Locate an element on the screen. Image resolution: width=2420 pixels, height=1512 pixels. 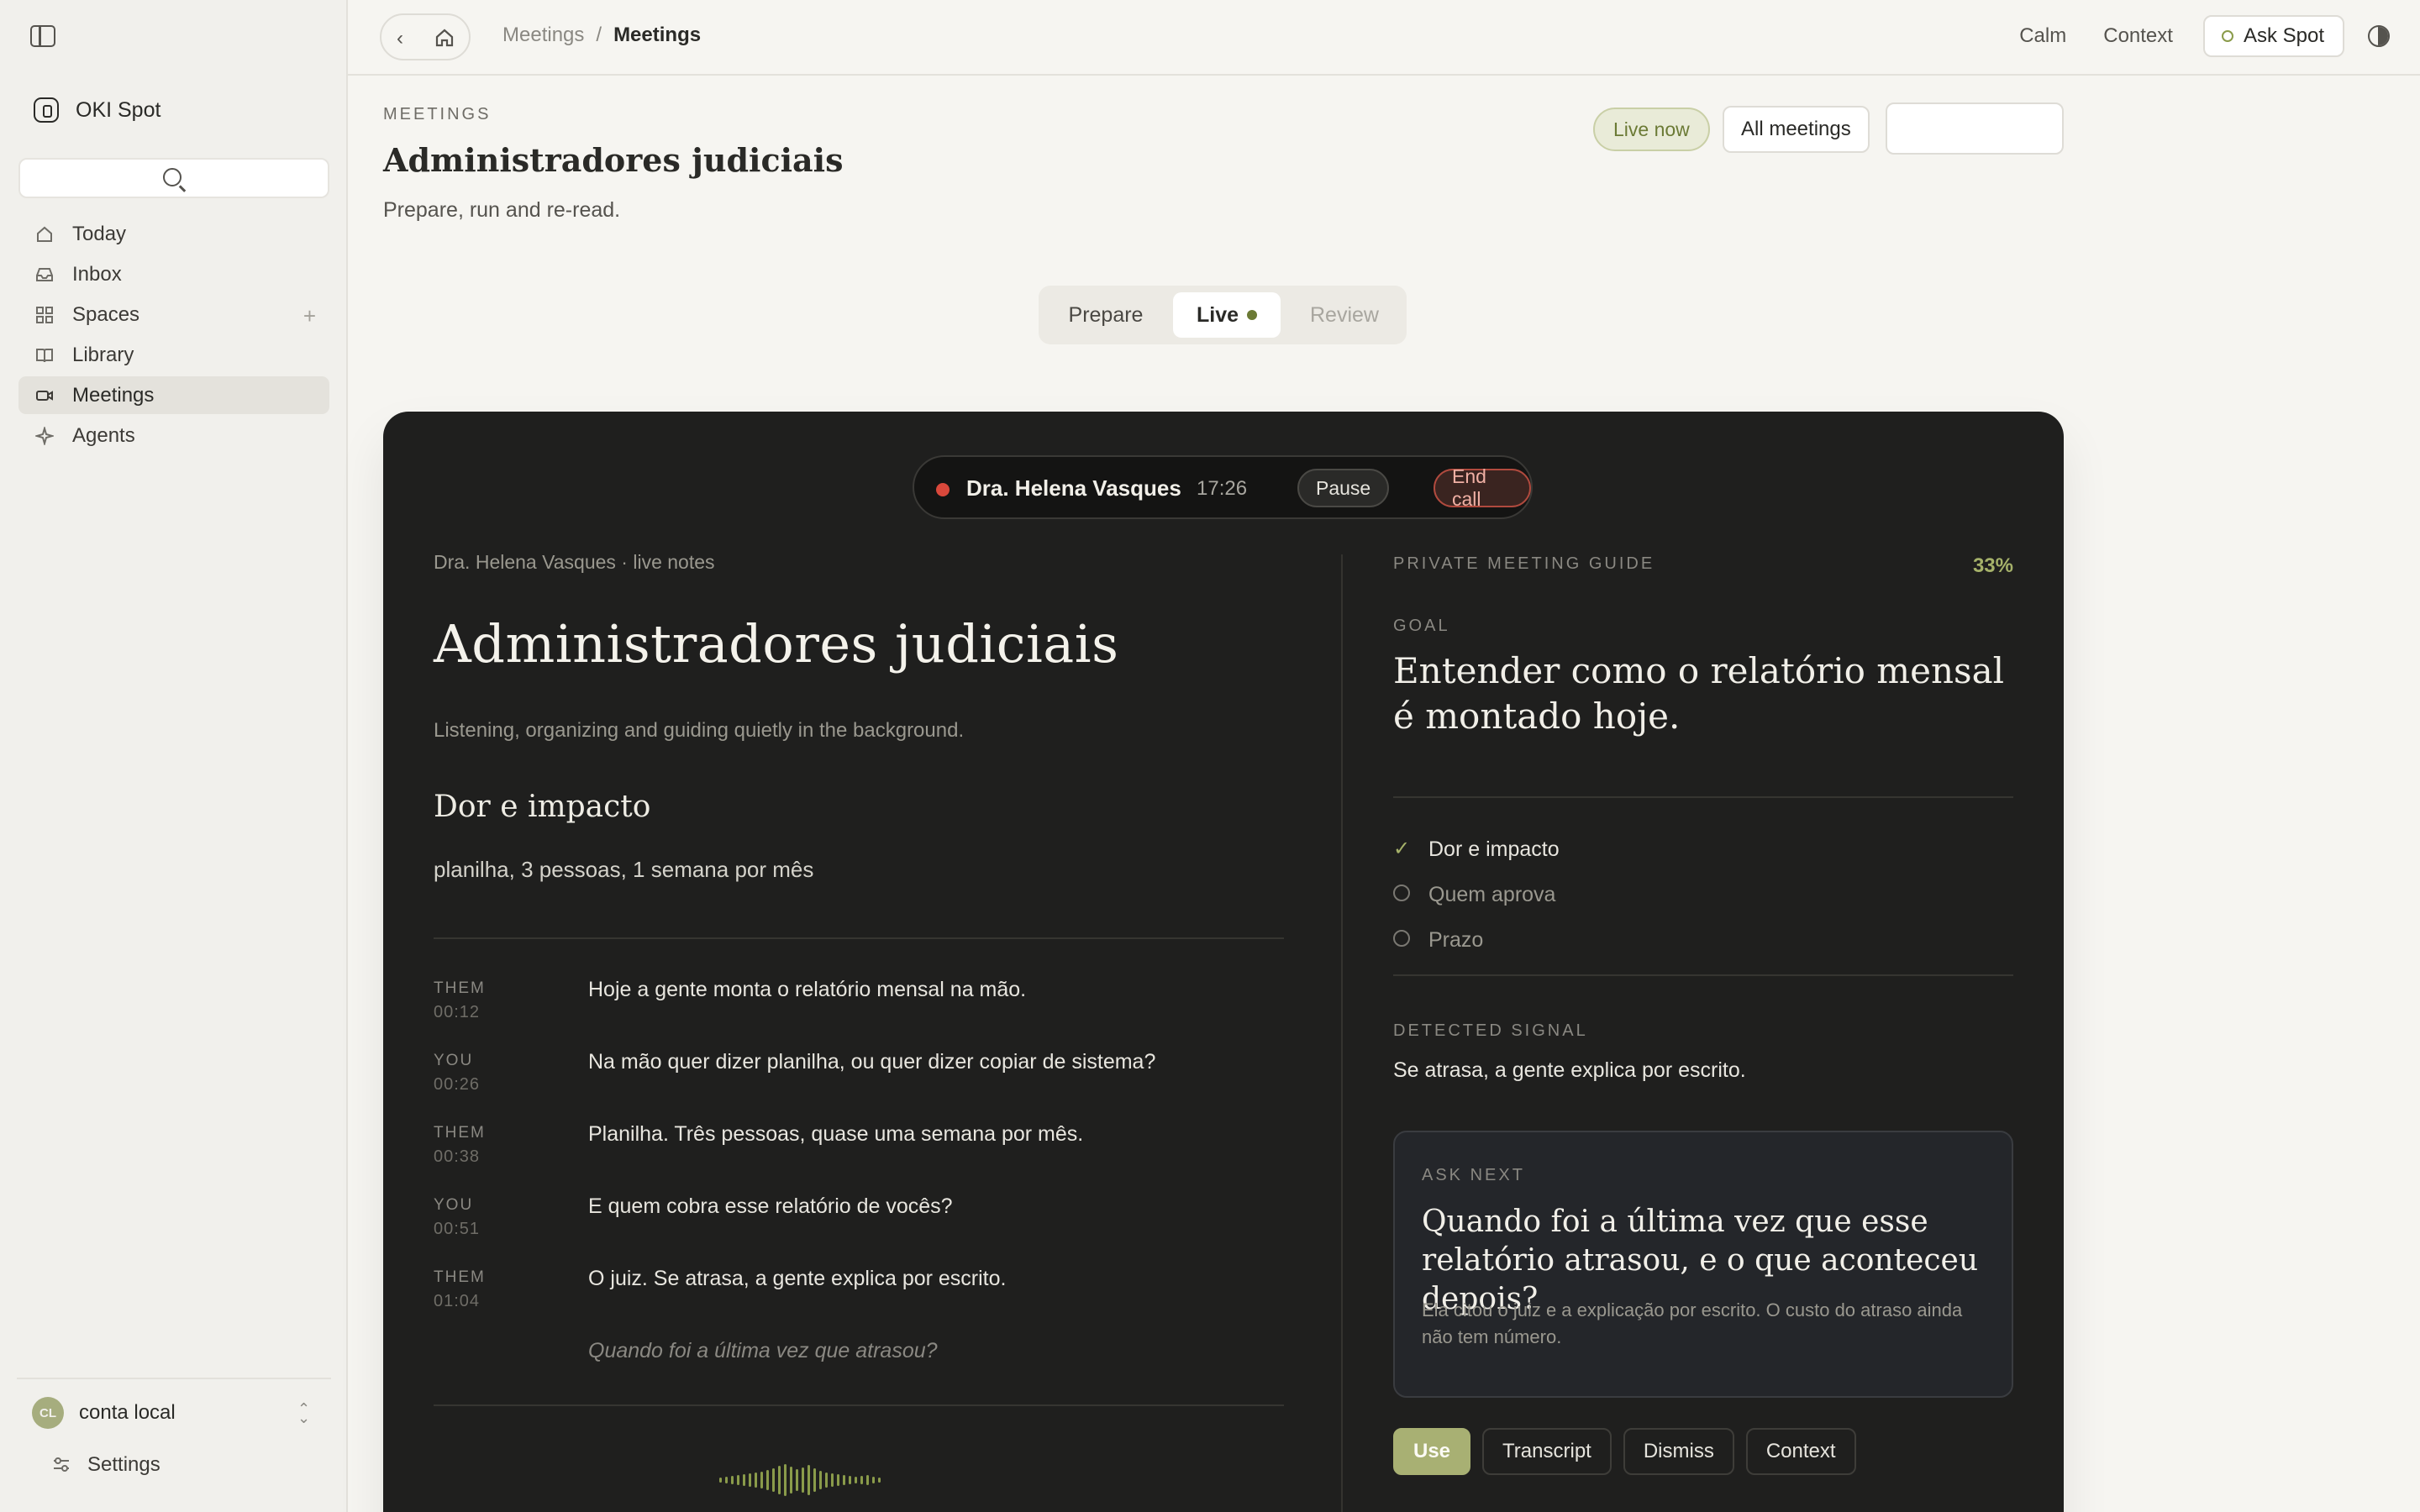
calm-button: Calm is located at coordinates (2043, 36).